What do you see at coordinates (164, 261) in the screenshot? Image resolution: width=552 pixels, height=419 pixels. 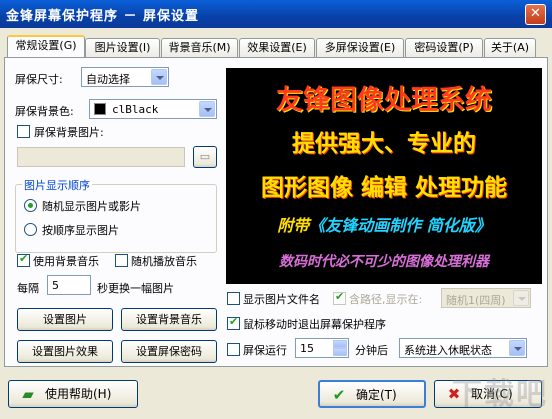 I see `random-music-label: 随机播放音乐` at bounding box center [164, 261].